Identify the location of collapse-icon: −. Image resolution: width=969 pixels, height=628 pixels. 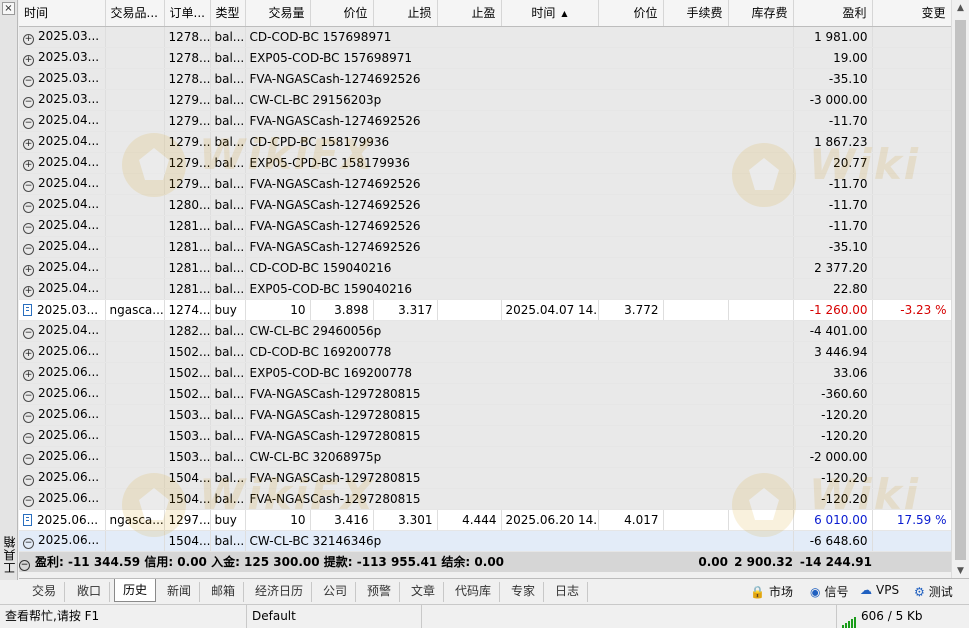
(24, 566).